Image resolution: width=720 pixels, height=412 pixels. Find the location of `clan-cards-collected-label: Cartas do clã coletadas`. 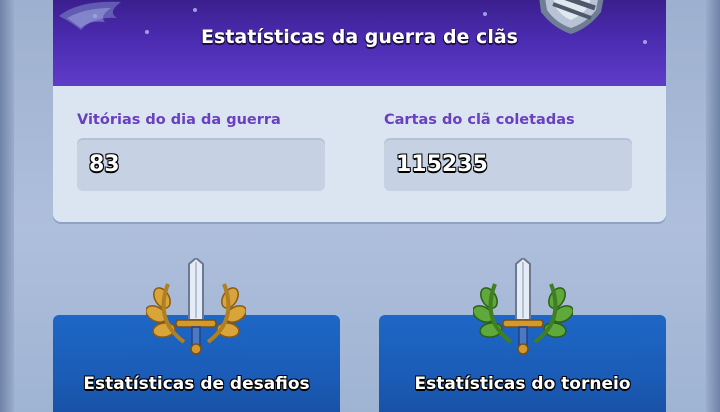

clan-cards-collected-label: Cartas do clã coletadas is located at coordinates (479, 120).